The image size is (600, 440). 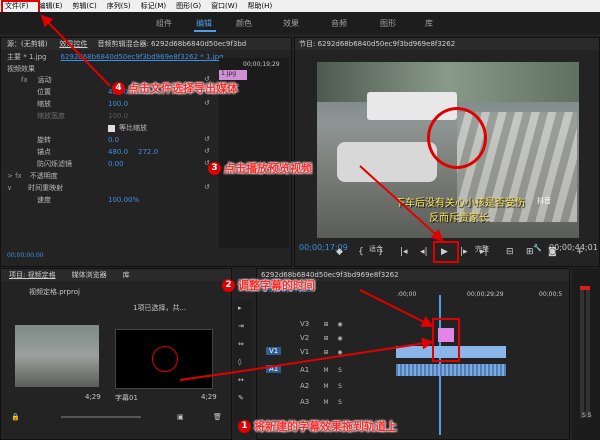 What do you see at coordinates (45, 80) in the screenshot?
I see `motion-label: 运动` at bounding box center [45, 80].